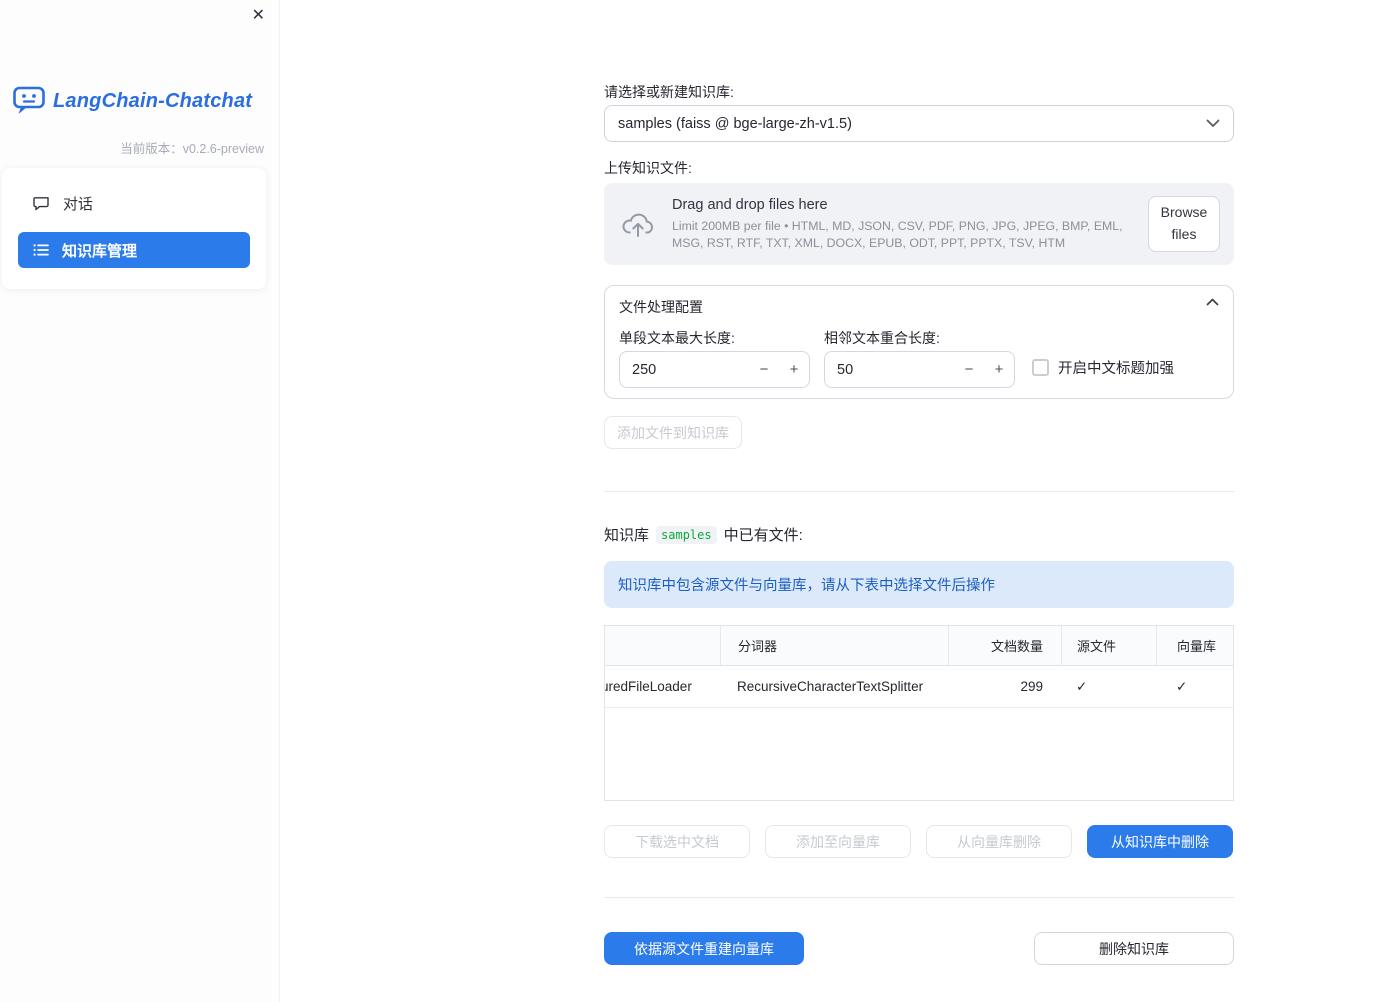 The width and height of the screenshot is (1380, 1002). I want to click on cell-loader: uredFileLoader, so click(648, 686).